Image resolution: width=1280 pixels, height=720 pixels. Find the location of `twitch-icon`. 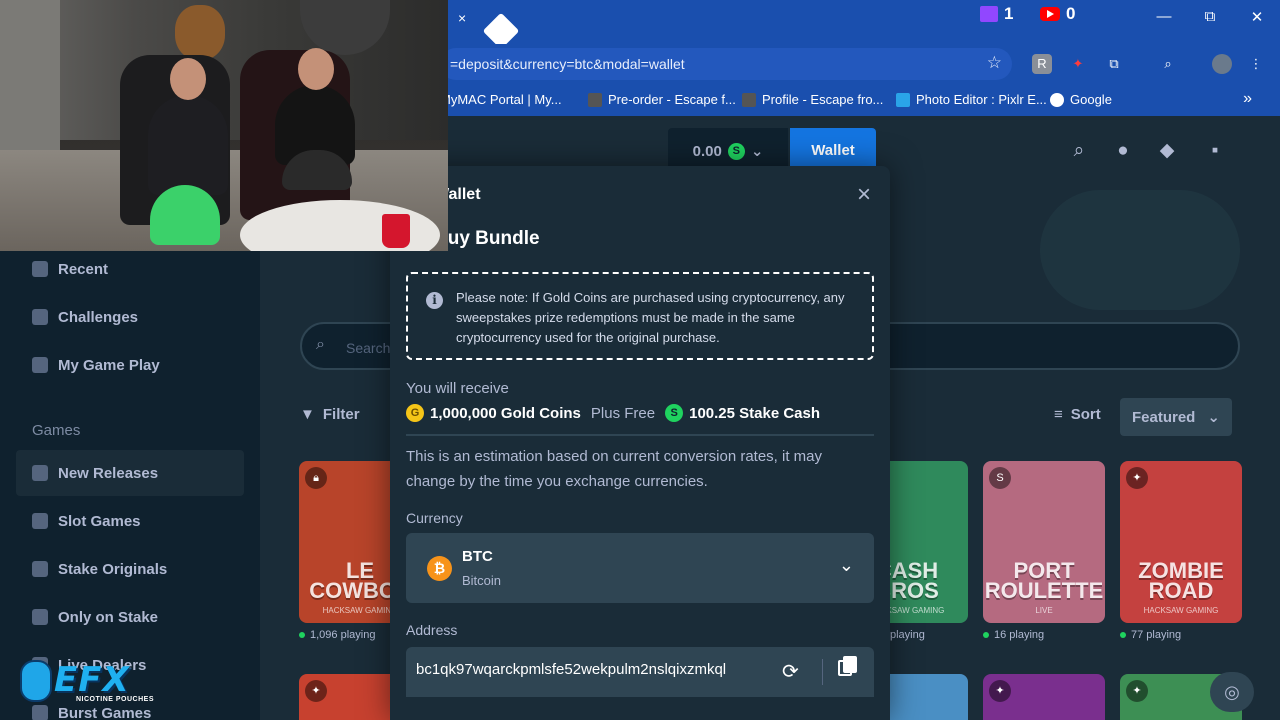

twitch-icon is located at coordinates (989, 14).